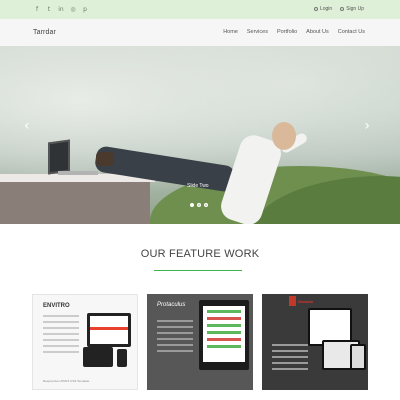 This screenshot has width=400, height=400. I want to click on linkedin-icon: in, so click(61, 9).